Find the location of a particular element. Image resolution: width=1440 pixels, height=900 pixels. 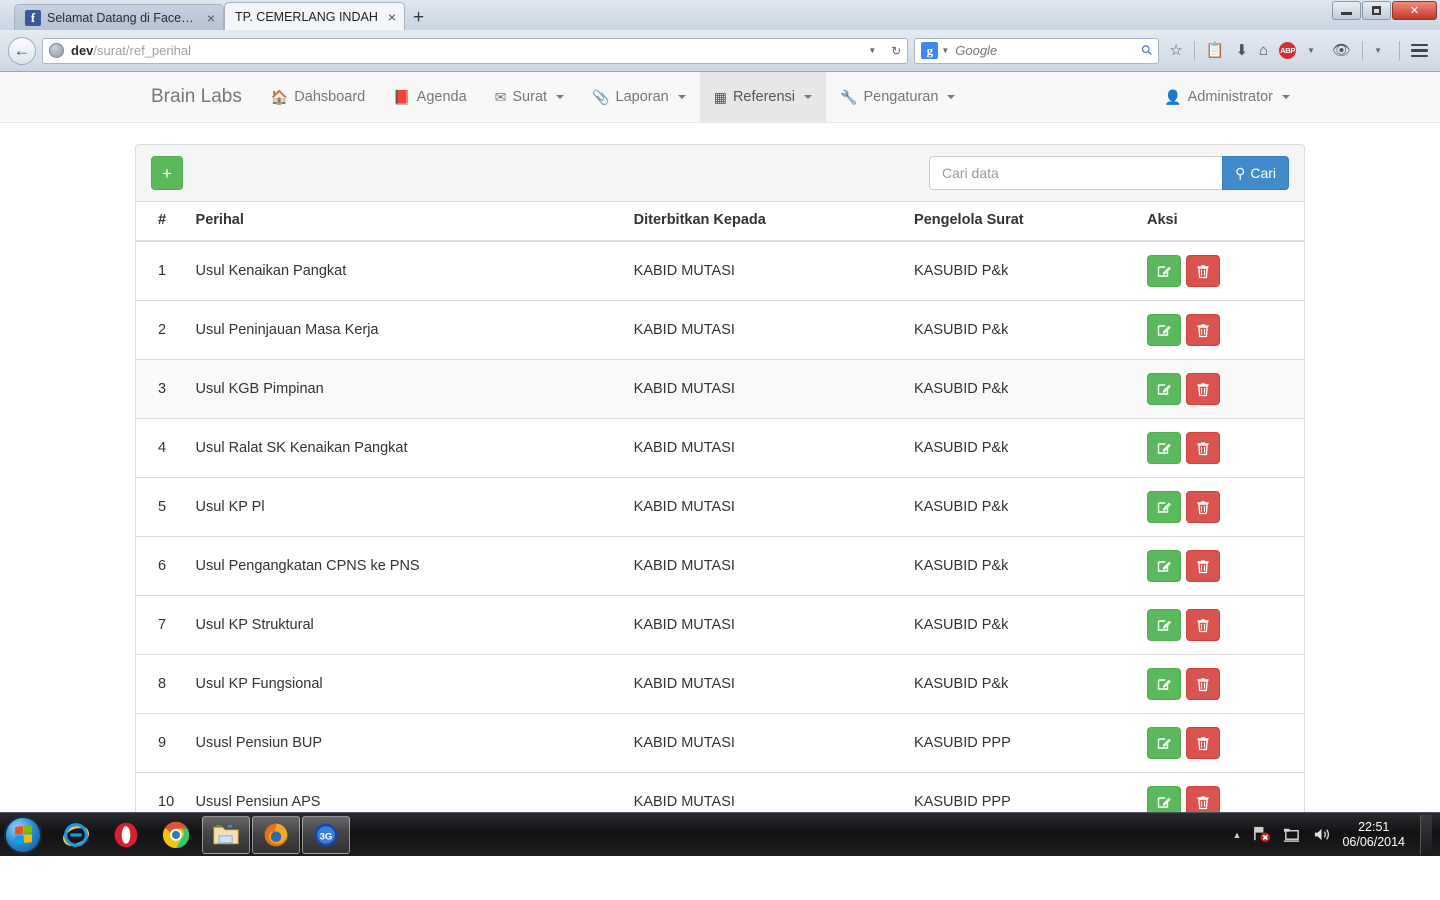

brand-logo: Brain Labs is located at coordinates (196, 97).